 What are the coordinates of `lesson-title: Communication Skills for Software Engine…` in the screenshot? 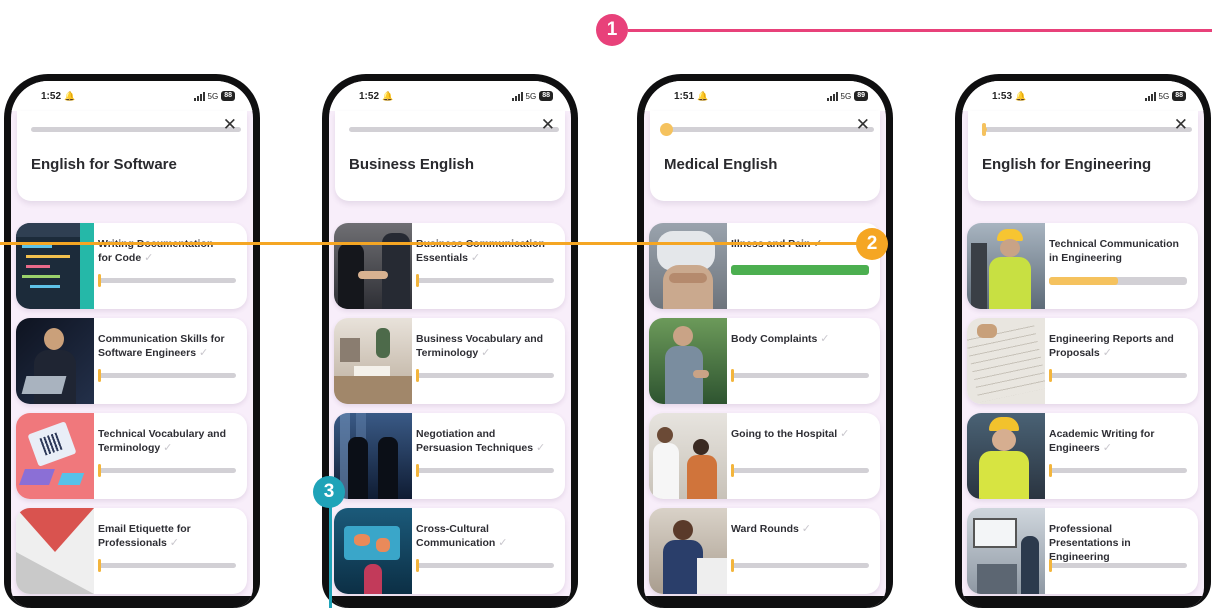 It's located at (161, 346).